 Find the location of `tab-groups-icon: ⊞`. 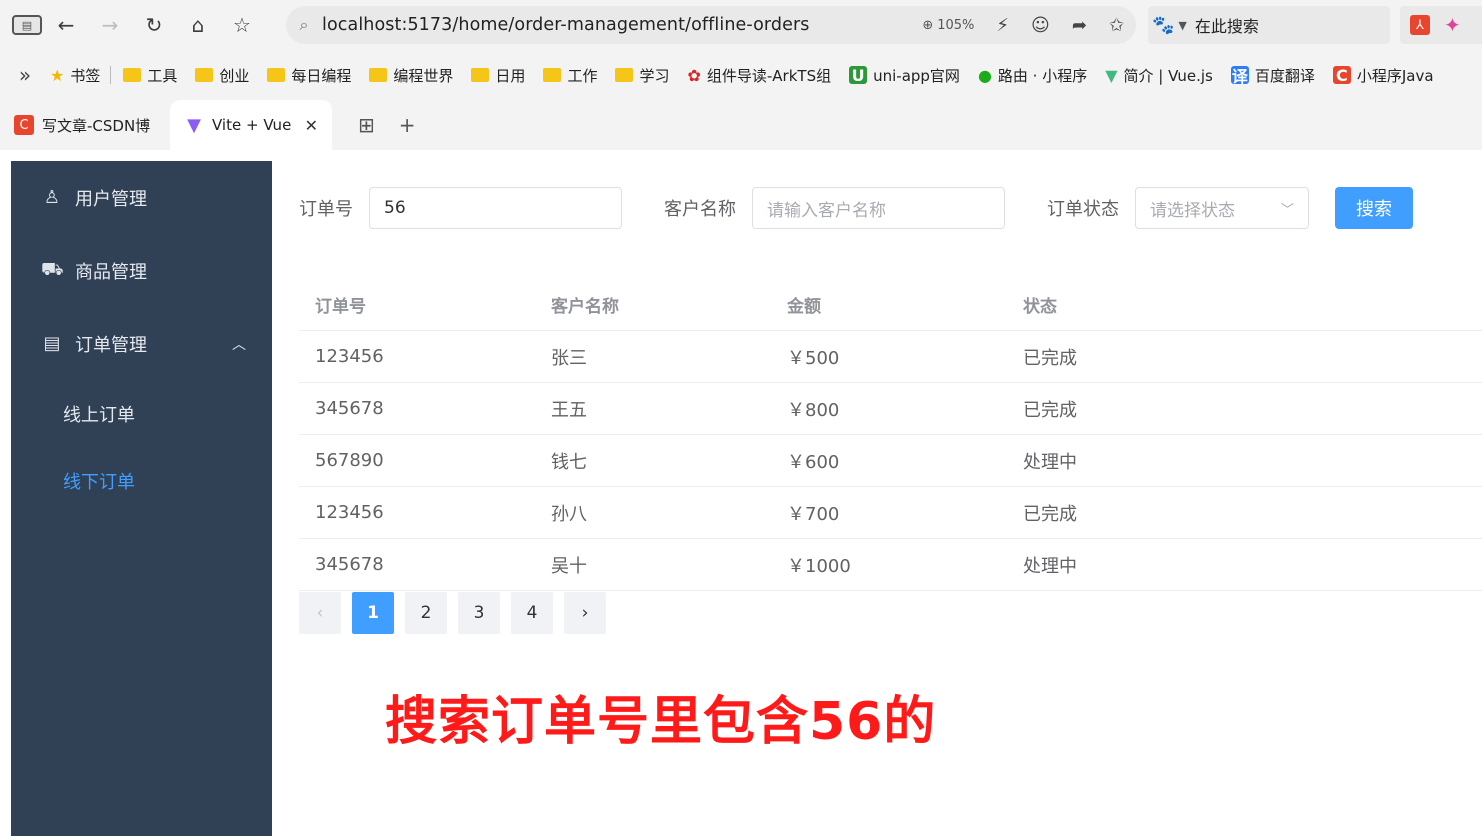

tab-groups-icon: ⊞ is located at coordinates (366, 125).